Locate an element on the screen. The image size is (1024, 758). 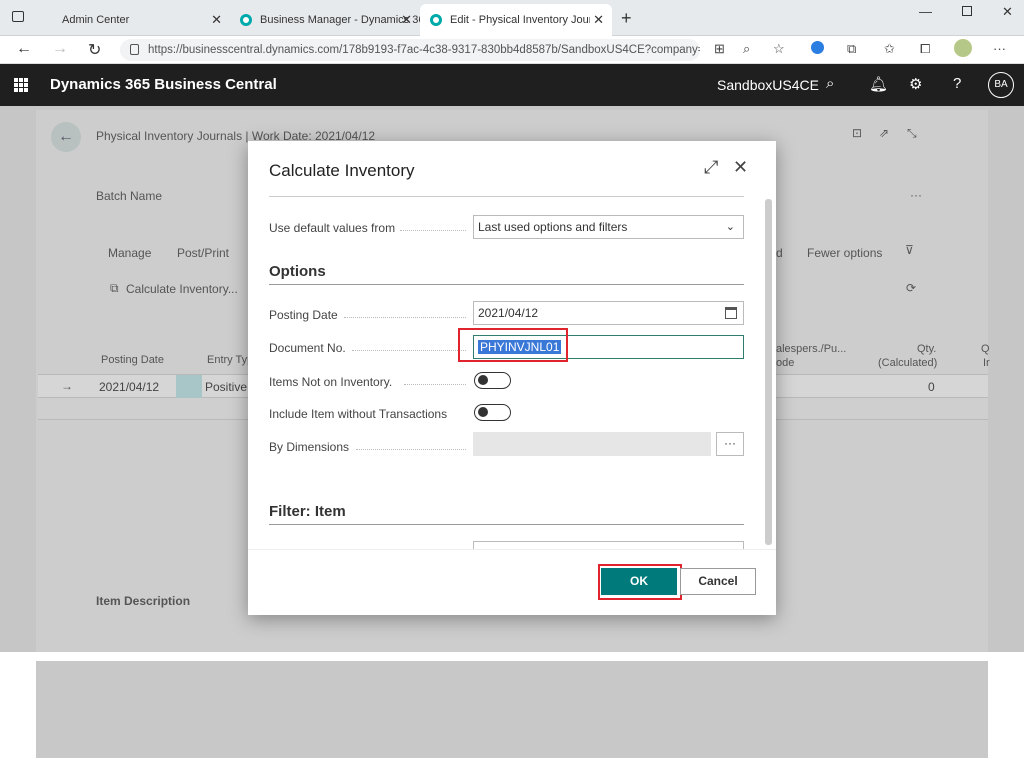
collections-icon: ⧠ is located at coordinates (925, 49).